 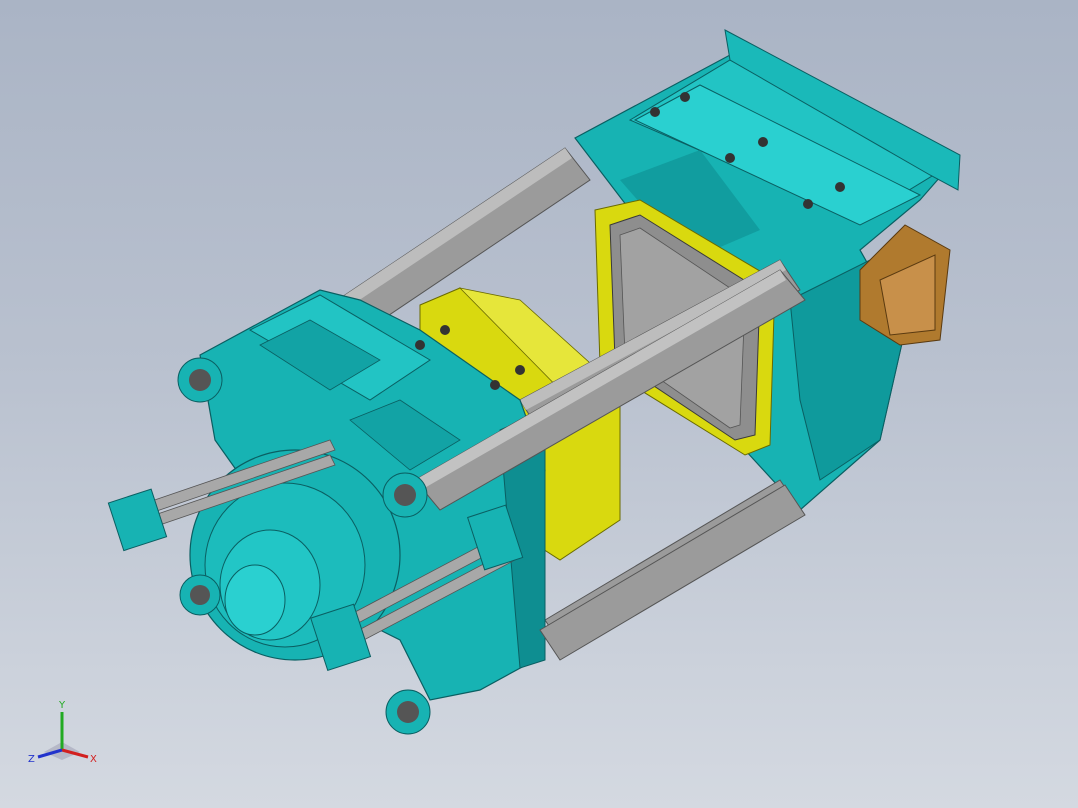 What do you see at coordinates (93, 759) in the screenshot?
I see `x-axis-label: X` at bounding box center [93, 759].